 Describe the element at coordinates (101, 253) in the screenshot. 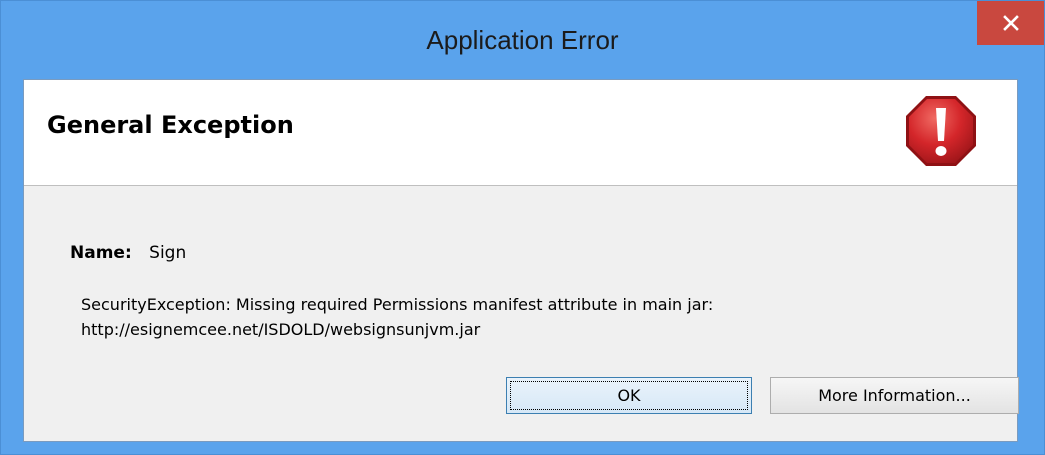

I see `name-label: Name:` at that location.